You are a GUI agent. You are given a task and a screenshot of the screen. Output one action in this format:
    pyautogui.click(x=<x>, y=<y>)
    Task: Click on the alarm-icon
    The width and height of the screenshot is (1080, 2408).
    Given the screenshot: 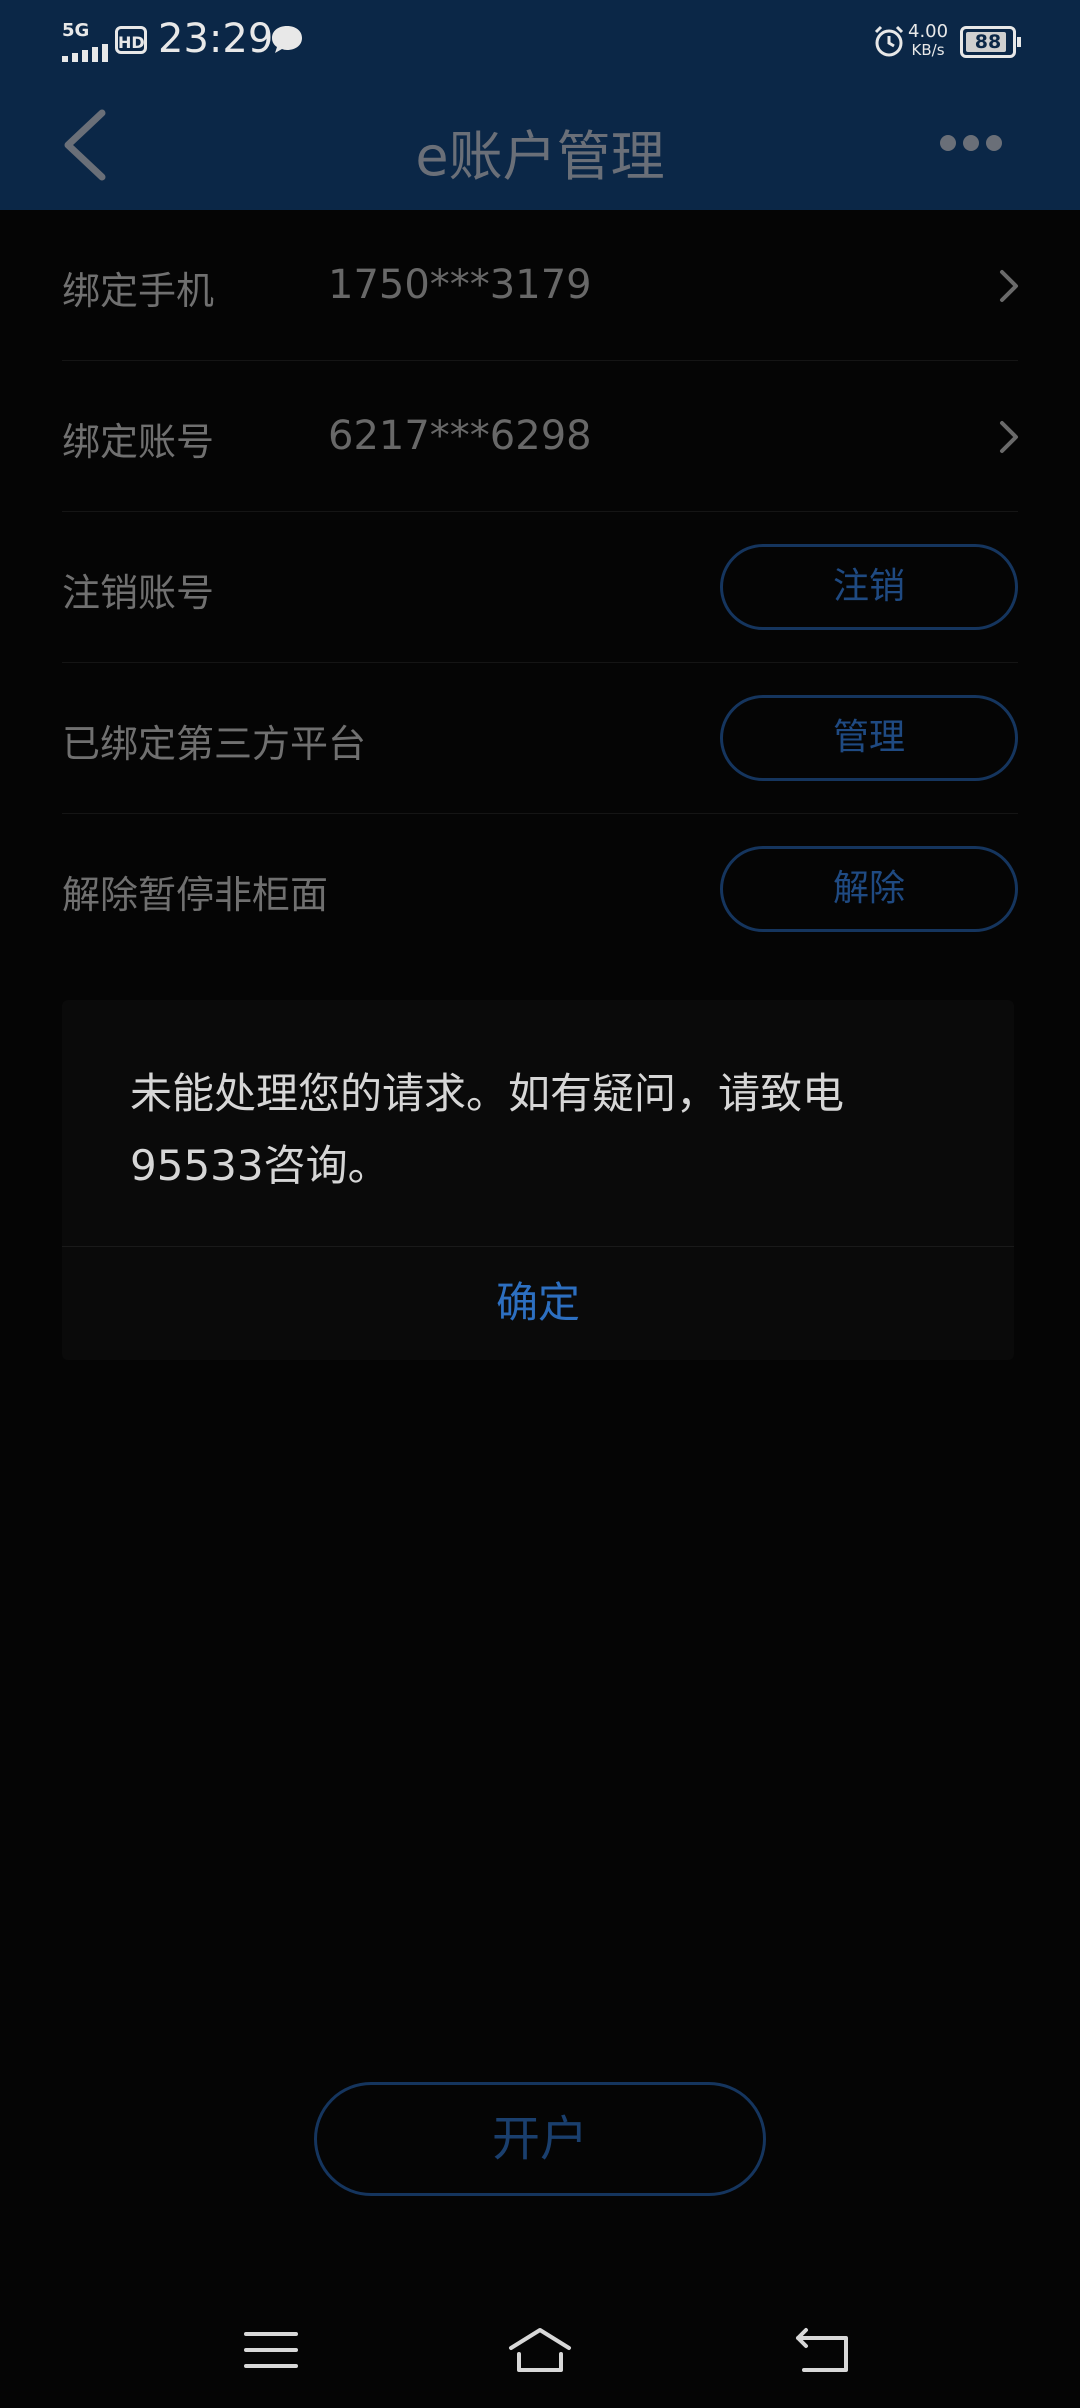 What is the action you would take?
    pyautogui.click(x=889, y=41)
    